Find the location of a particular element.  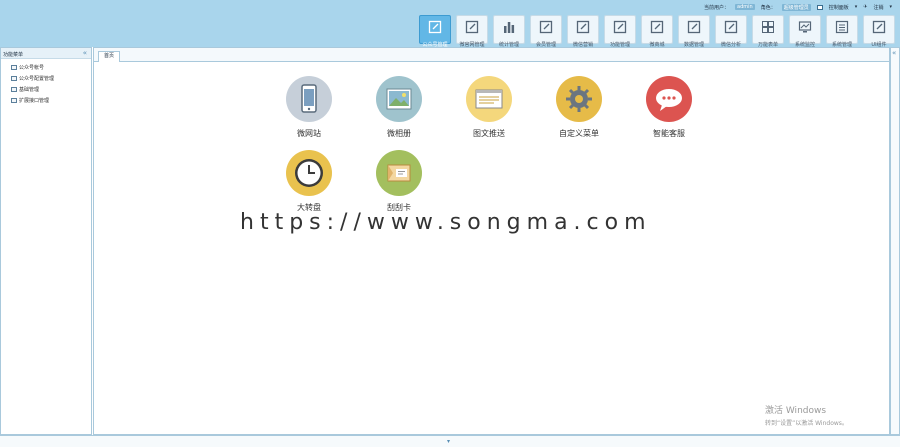

toolbar-button-2: 统计管理 is located at coordinates (509, 31).